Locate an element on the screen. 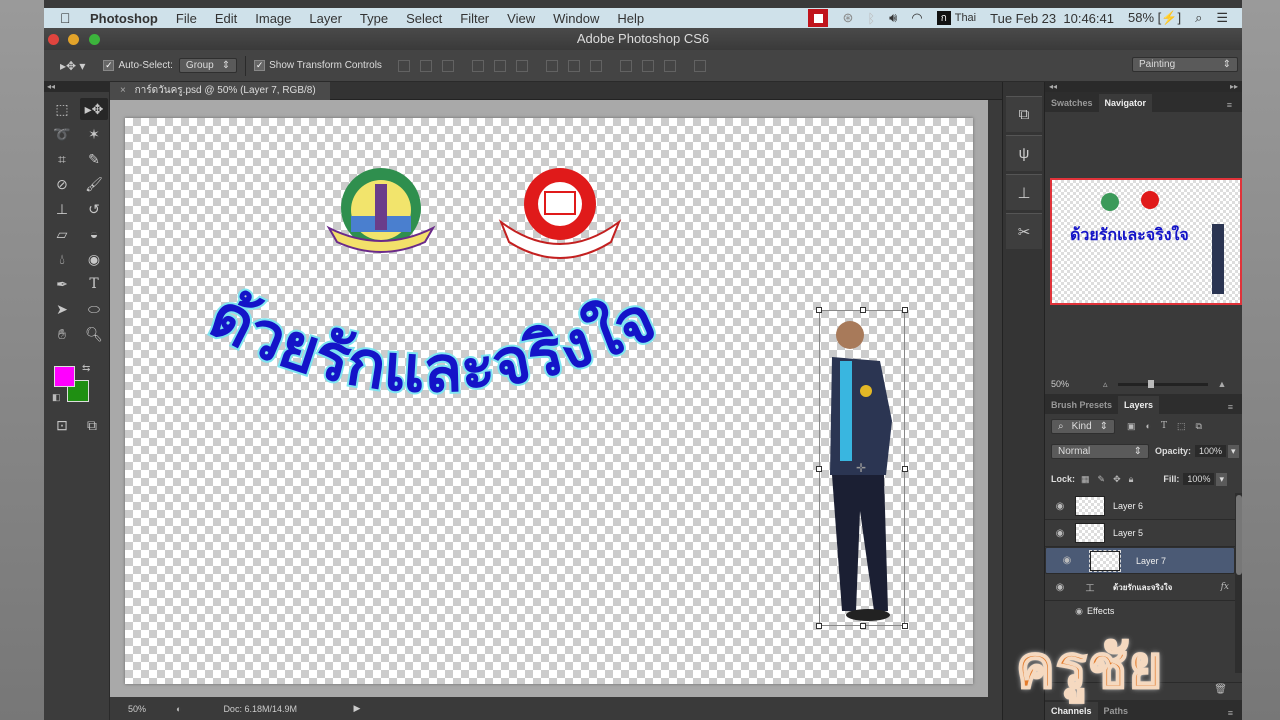 This screenshot has width=1280, height=720. status-info-icon: ◐ is located at coordinates (178, 709).